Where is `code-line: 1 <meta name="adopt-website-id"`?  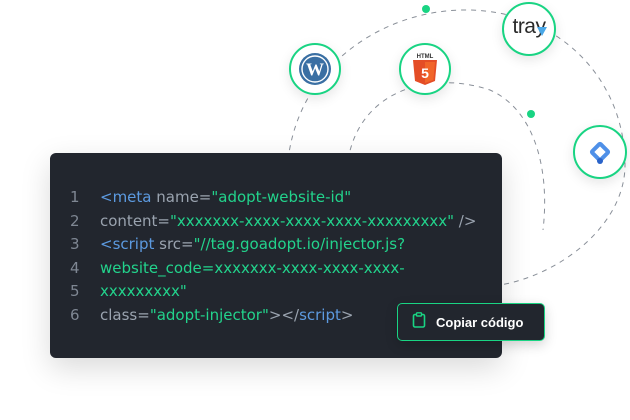
code-line: 1 <meta name="adopt-website-id" is located at coordinates (273, 198).